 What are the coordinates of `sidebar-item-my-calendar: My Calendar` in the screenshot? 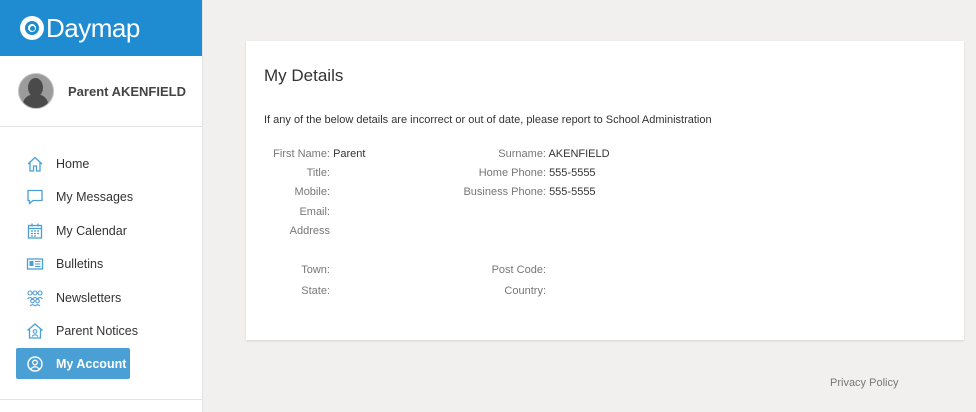 It's located at (101, 231).